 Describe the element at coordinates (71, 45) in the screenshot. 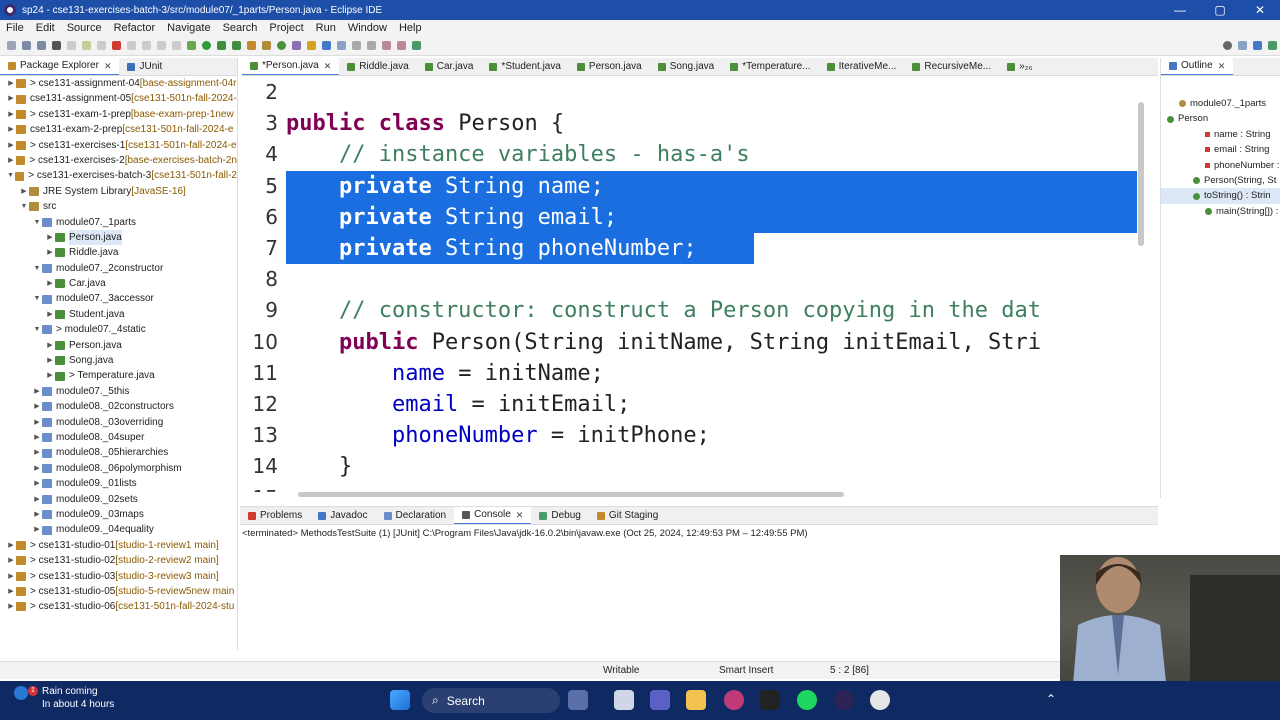

I see `skip-breakpoints-icon` at that location.